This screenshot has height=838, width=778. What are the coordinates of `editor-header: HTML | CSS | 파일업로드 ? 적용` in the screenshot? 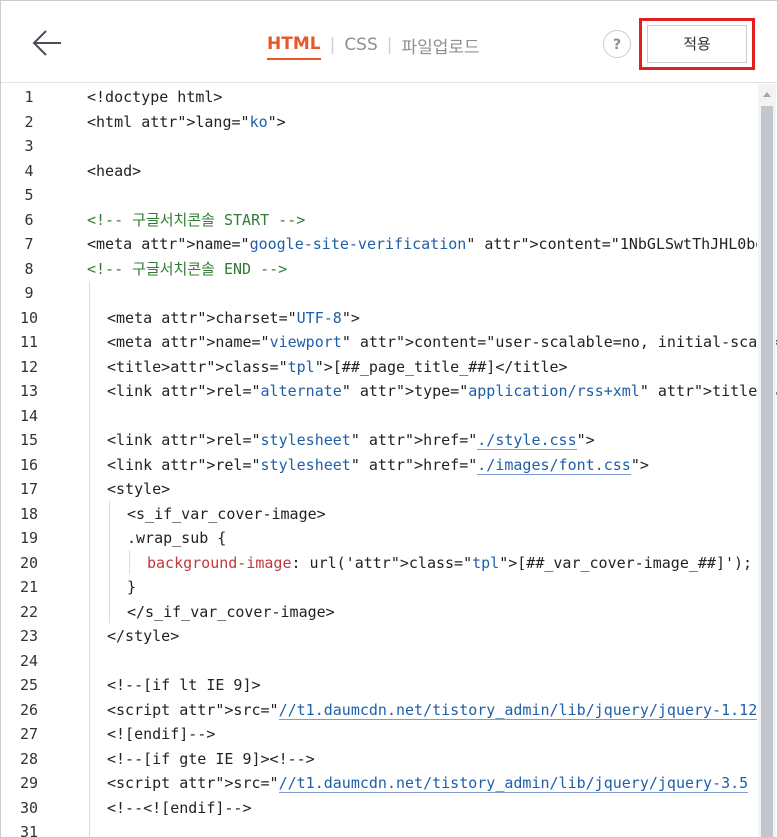 It's located at (389, 42).